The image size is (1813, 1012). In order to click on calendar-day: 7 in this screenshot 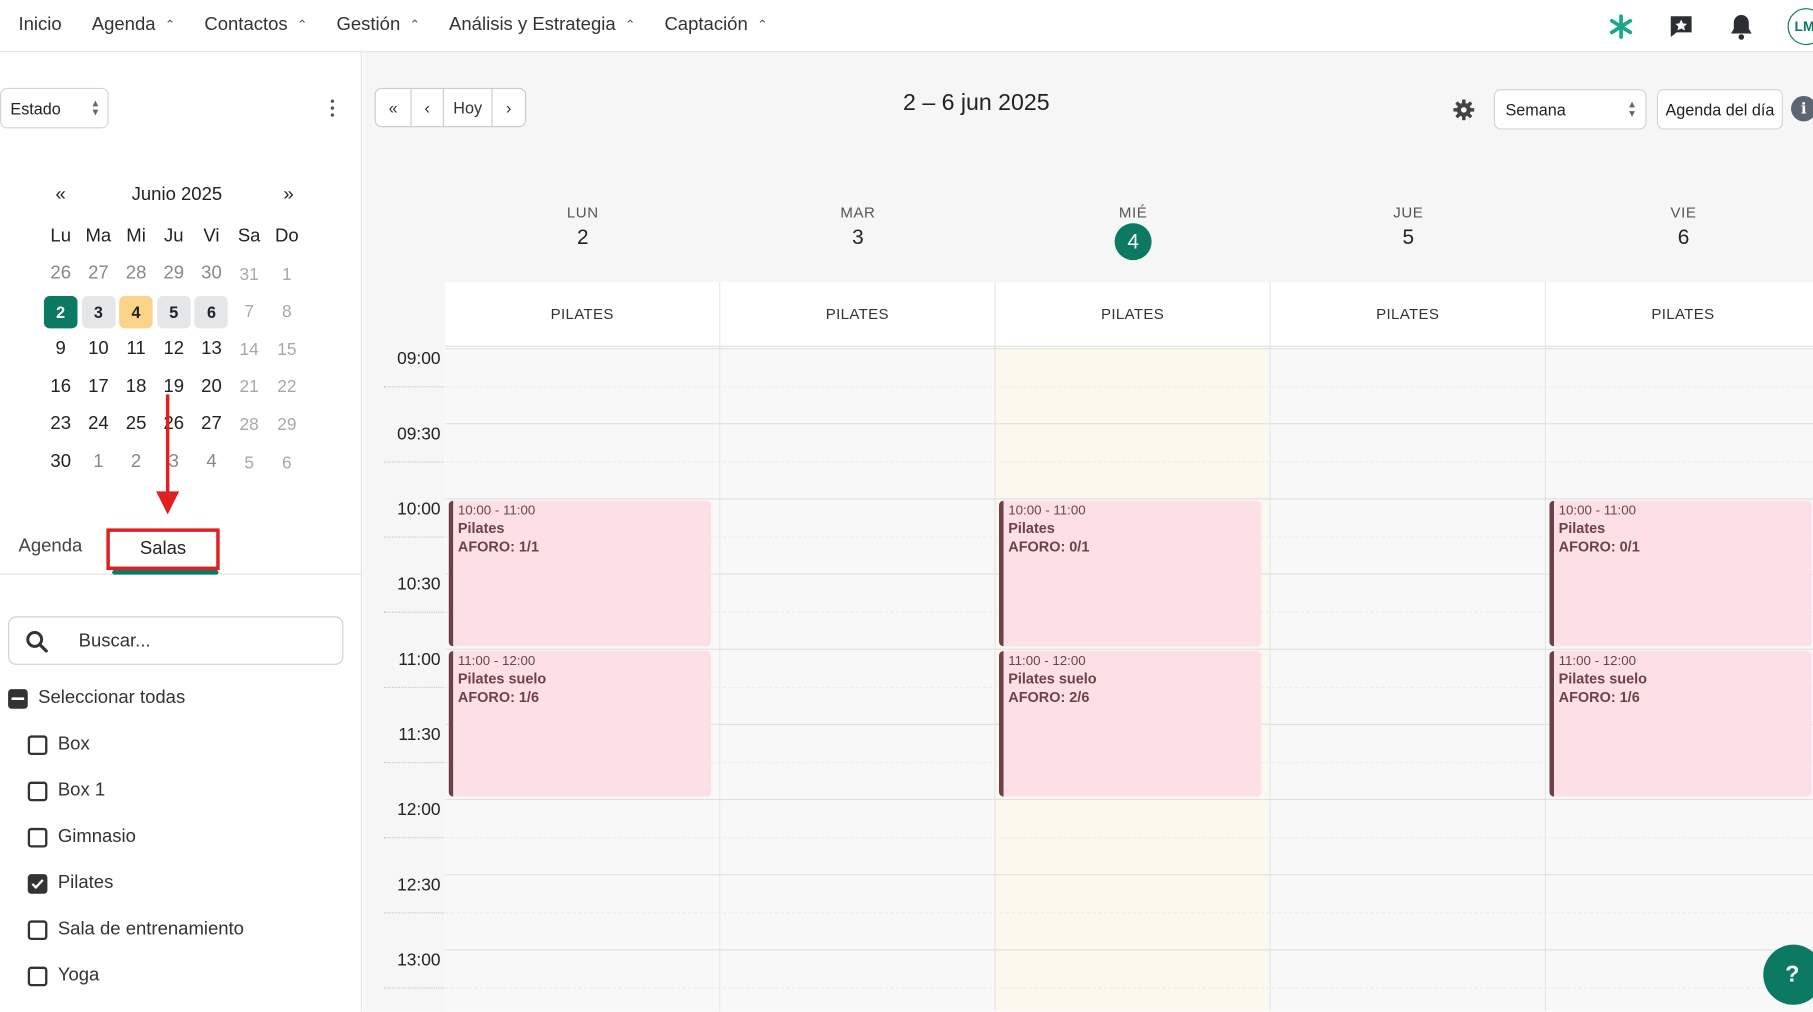, I will do `click(249, 312)`.